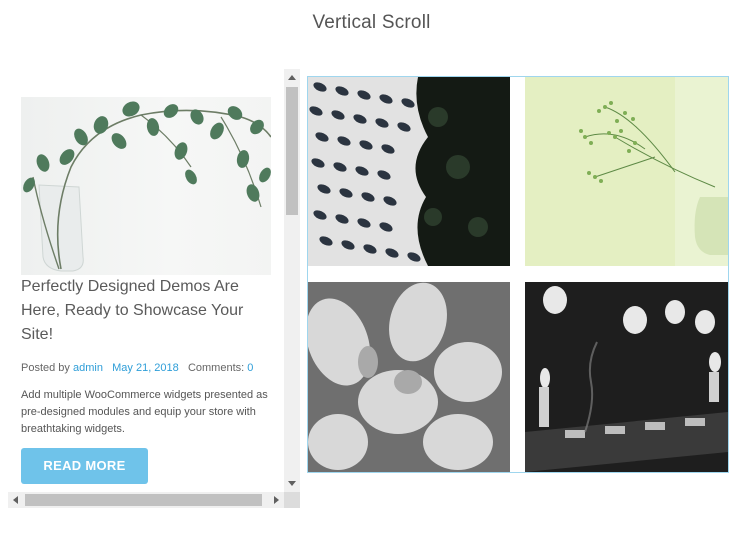 The height and width of the screenshot is (537, 743). I want to click on candles-image, so click(626, 377).